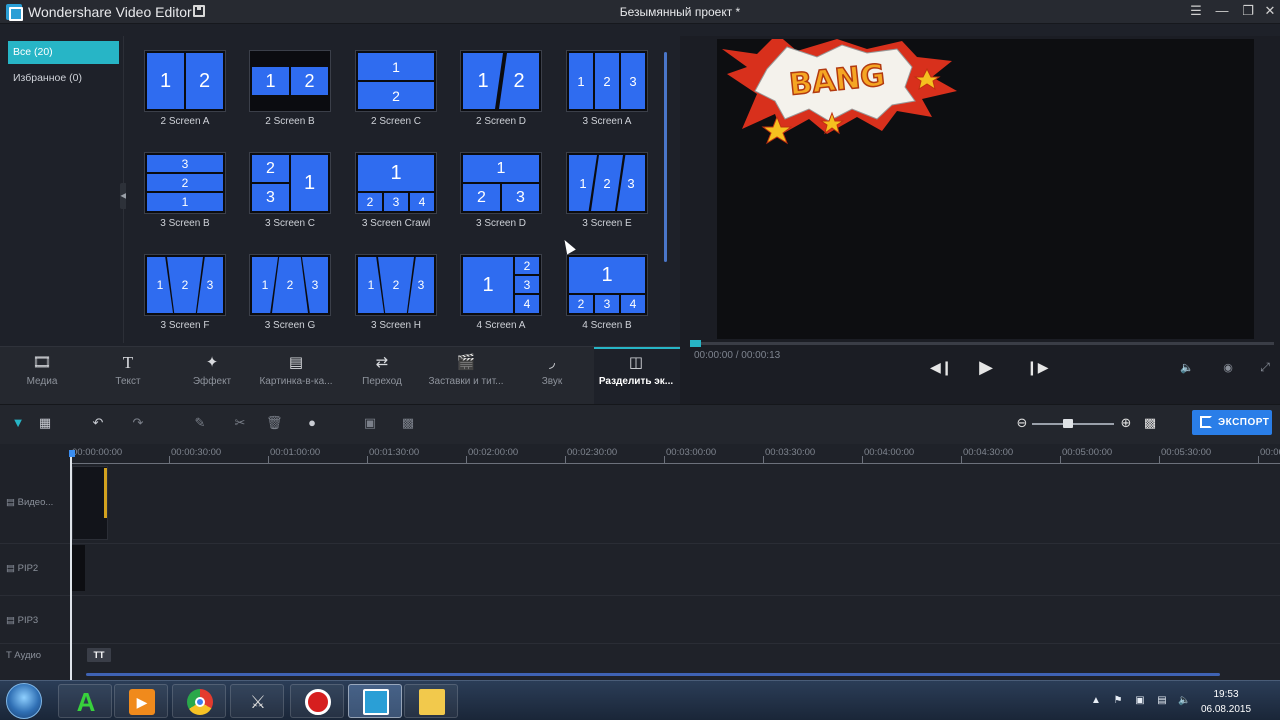 The height and width of the screenshot is (720, 1280). What do you see at coordinates (607, 297) in the screenshot?
I see `template-4-screen-b: 1 2 3 4 4 Screen B` at bounding box center [607, 297].